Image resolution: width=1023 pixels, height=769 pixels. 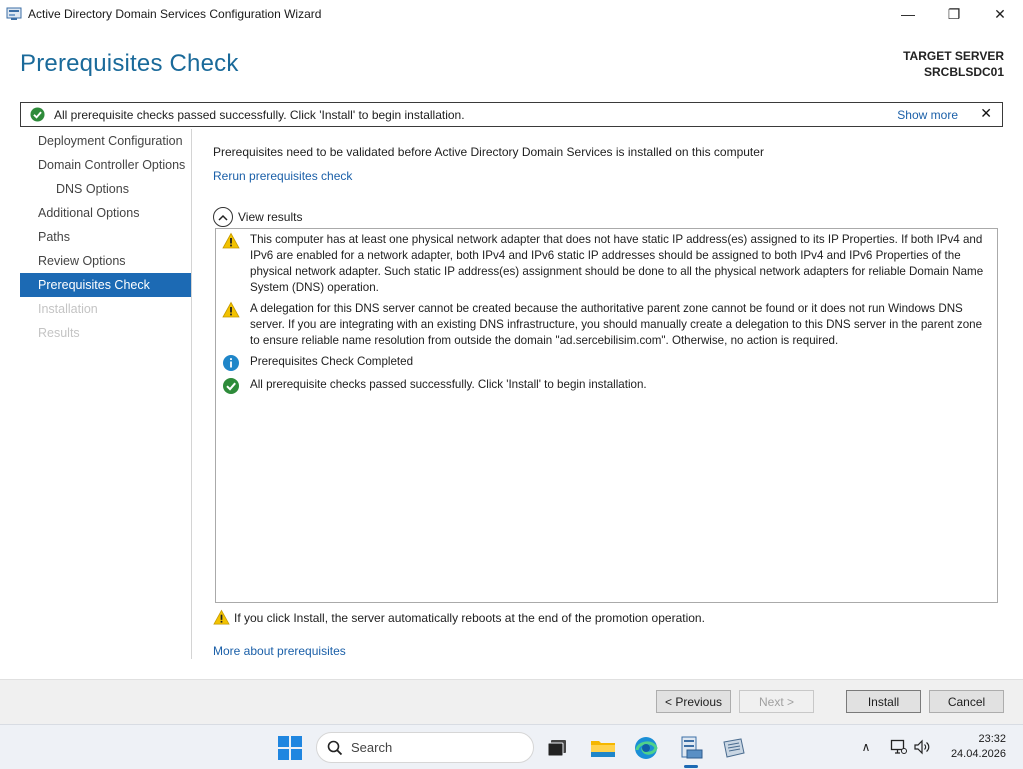 I want to click on ad-wizard-taskbar-icon, so click(x=734, y=748).